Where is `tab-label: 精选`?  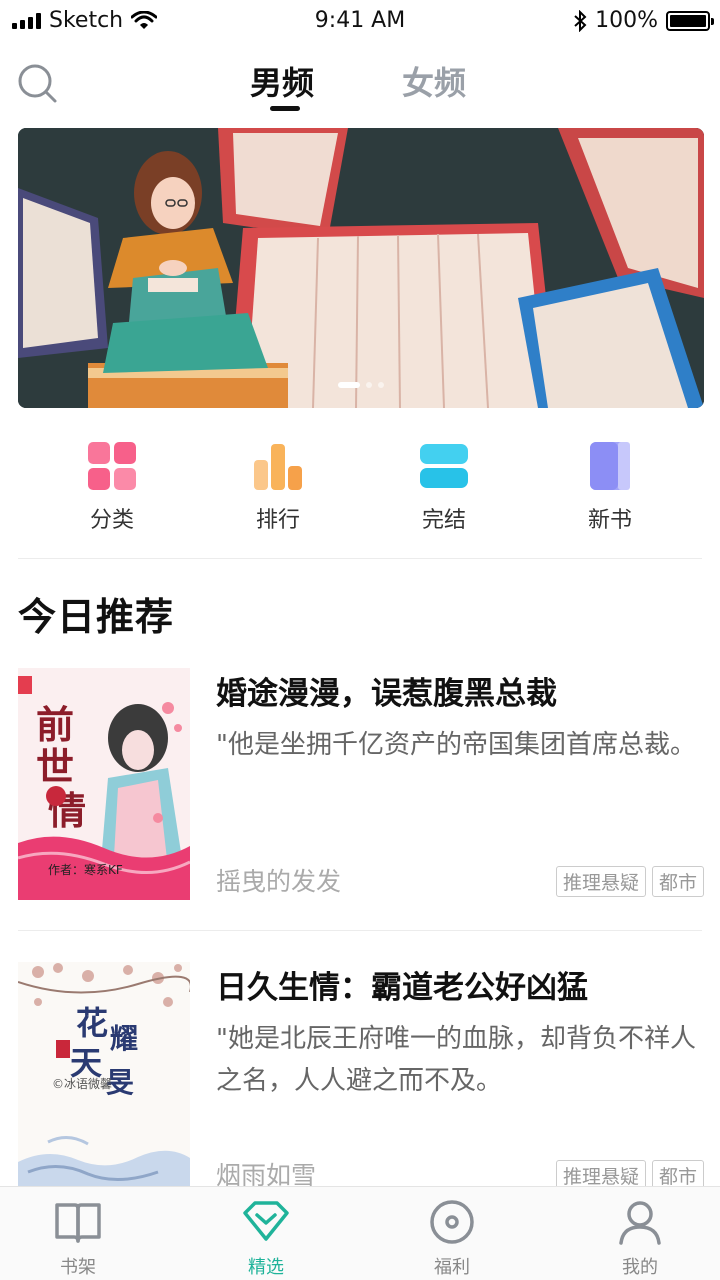
tab-label: 精选 is located at coordinates (266, 1267).